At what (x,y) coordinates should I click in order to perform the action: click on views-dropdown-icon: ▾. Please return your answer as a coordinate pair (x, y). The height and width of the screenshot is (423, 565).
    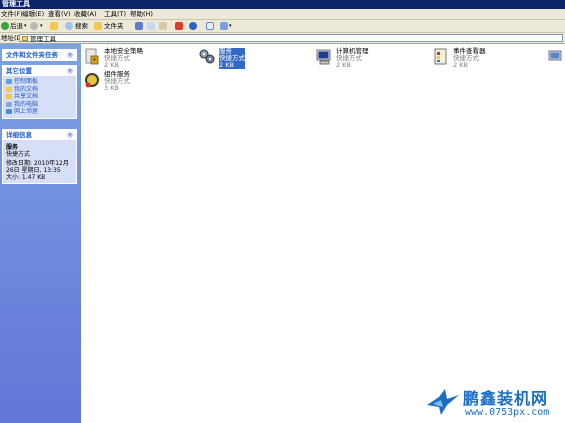
    Looking at the image, I should click on (230, 26).